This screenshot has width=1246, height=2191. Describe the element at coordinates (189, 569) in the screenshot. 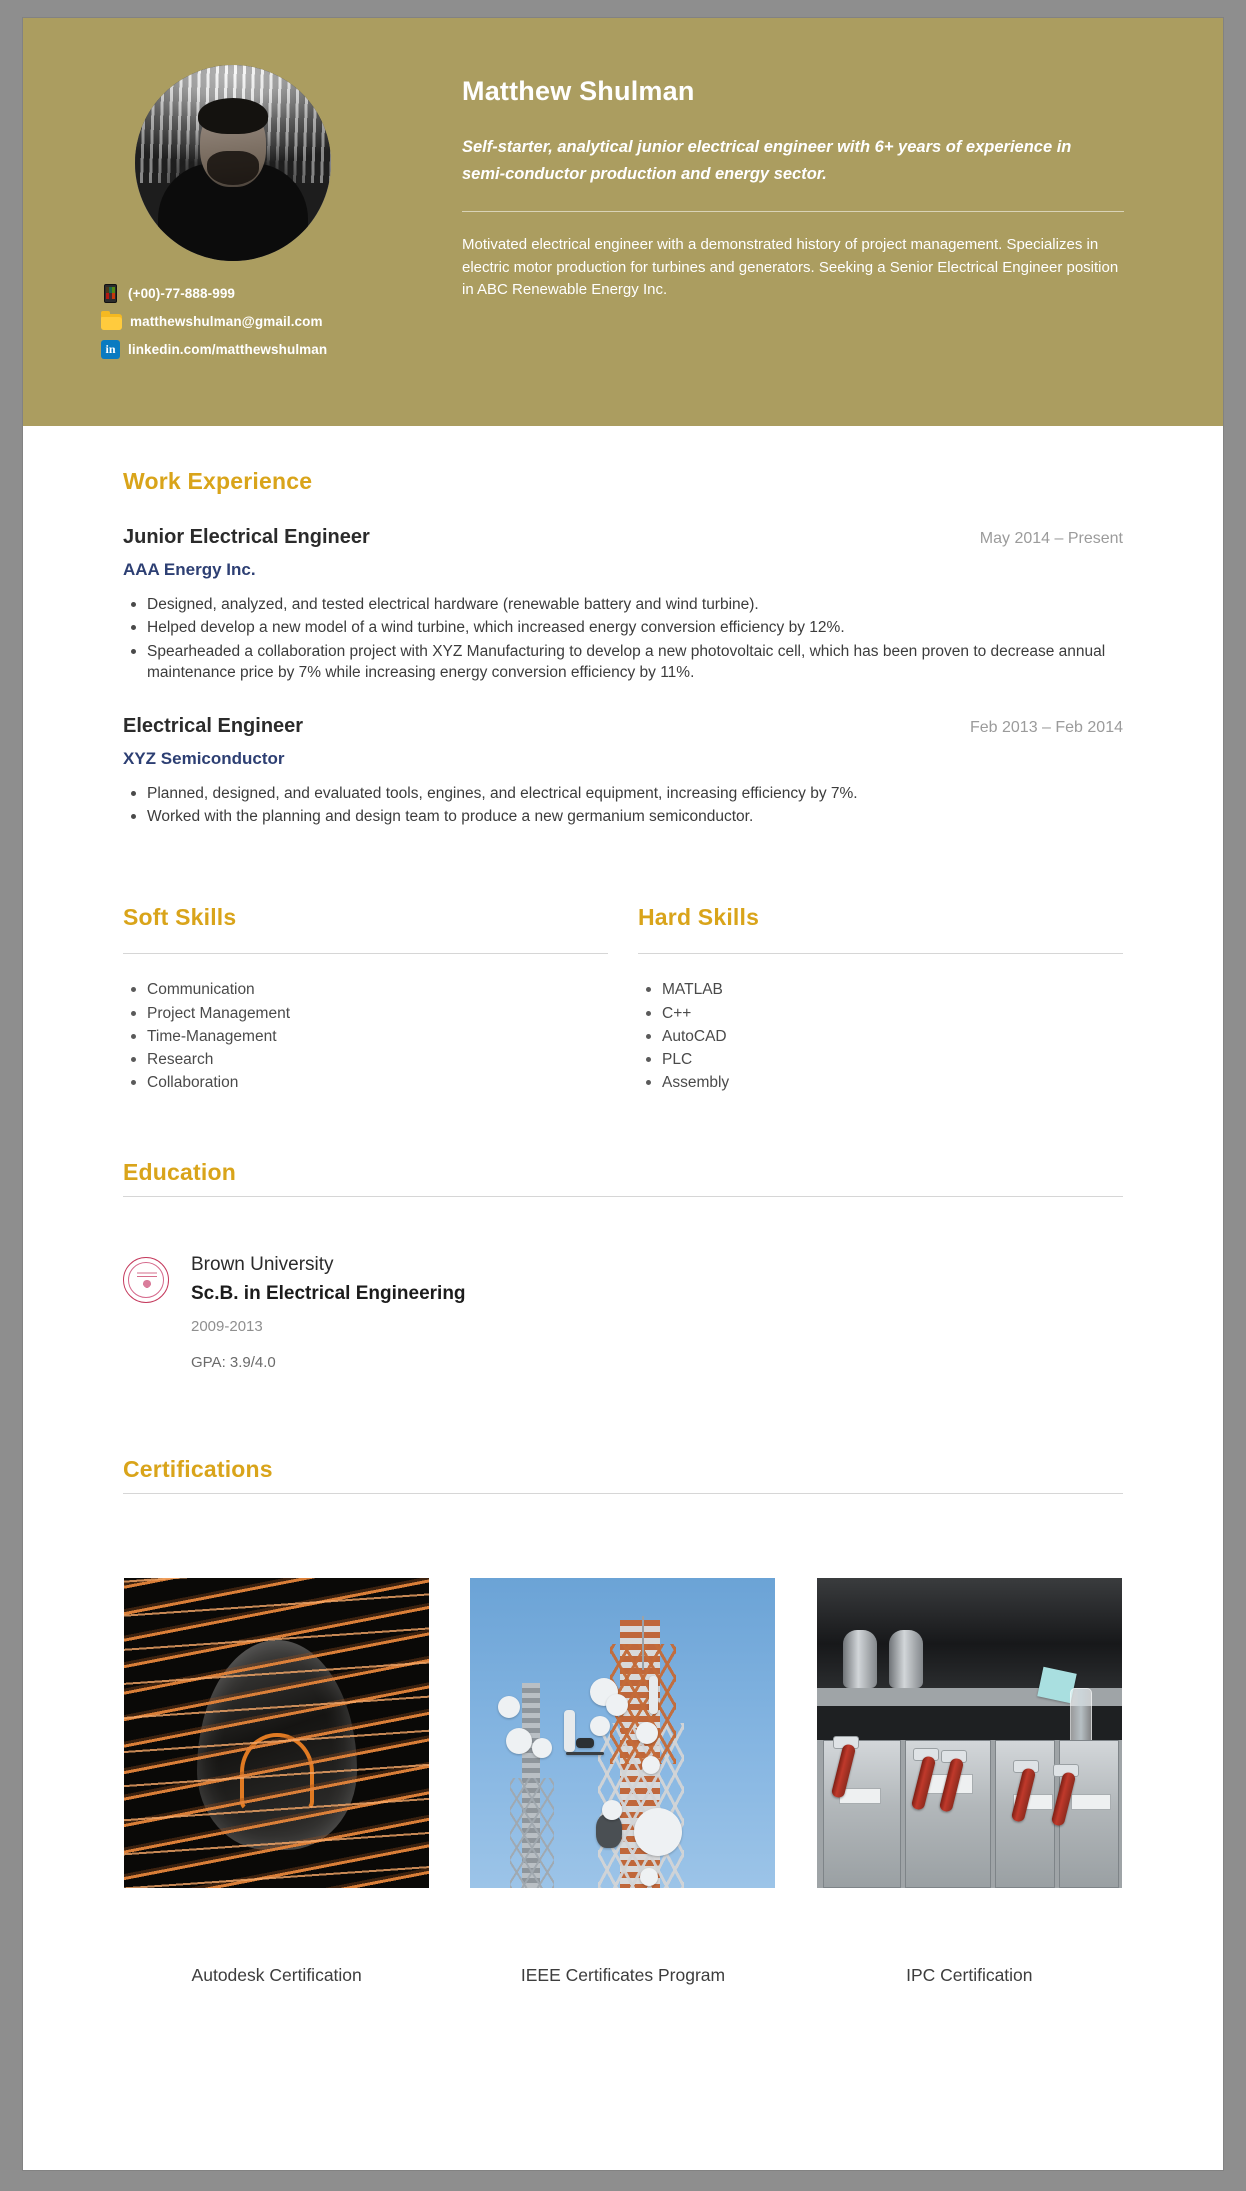

I see `job-company: AAA Energy Inc.` at that location.